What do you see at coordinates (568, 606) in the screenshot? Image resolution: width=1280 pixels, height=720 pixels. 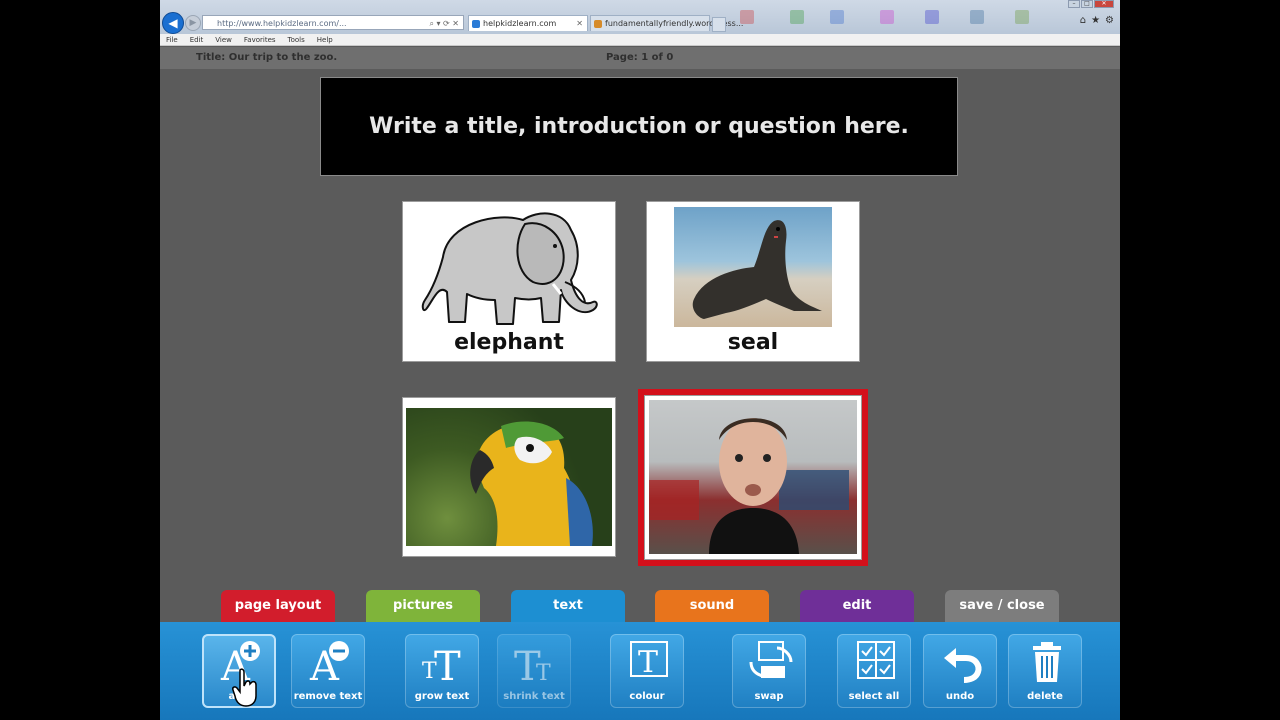 I see `tab-text: text` at bounding box center [568, 606].